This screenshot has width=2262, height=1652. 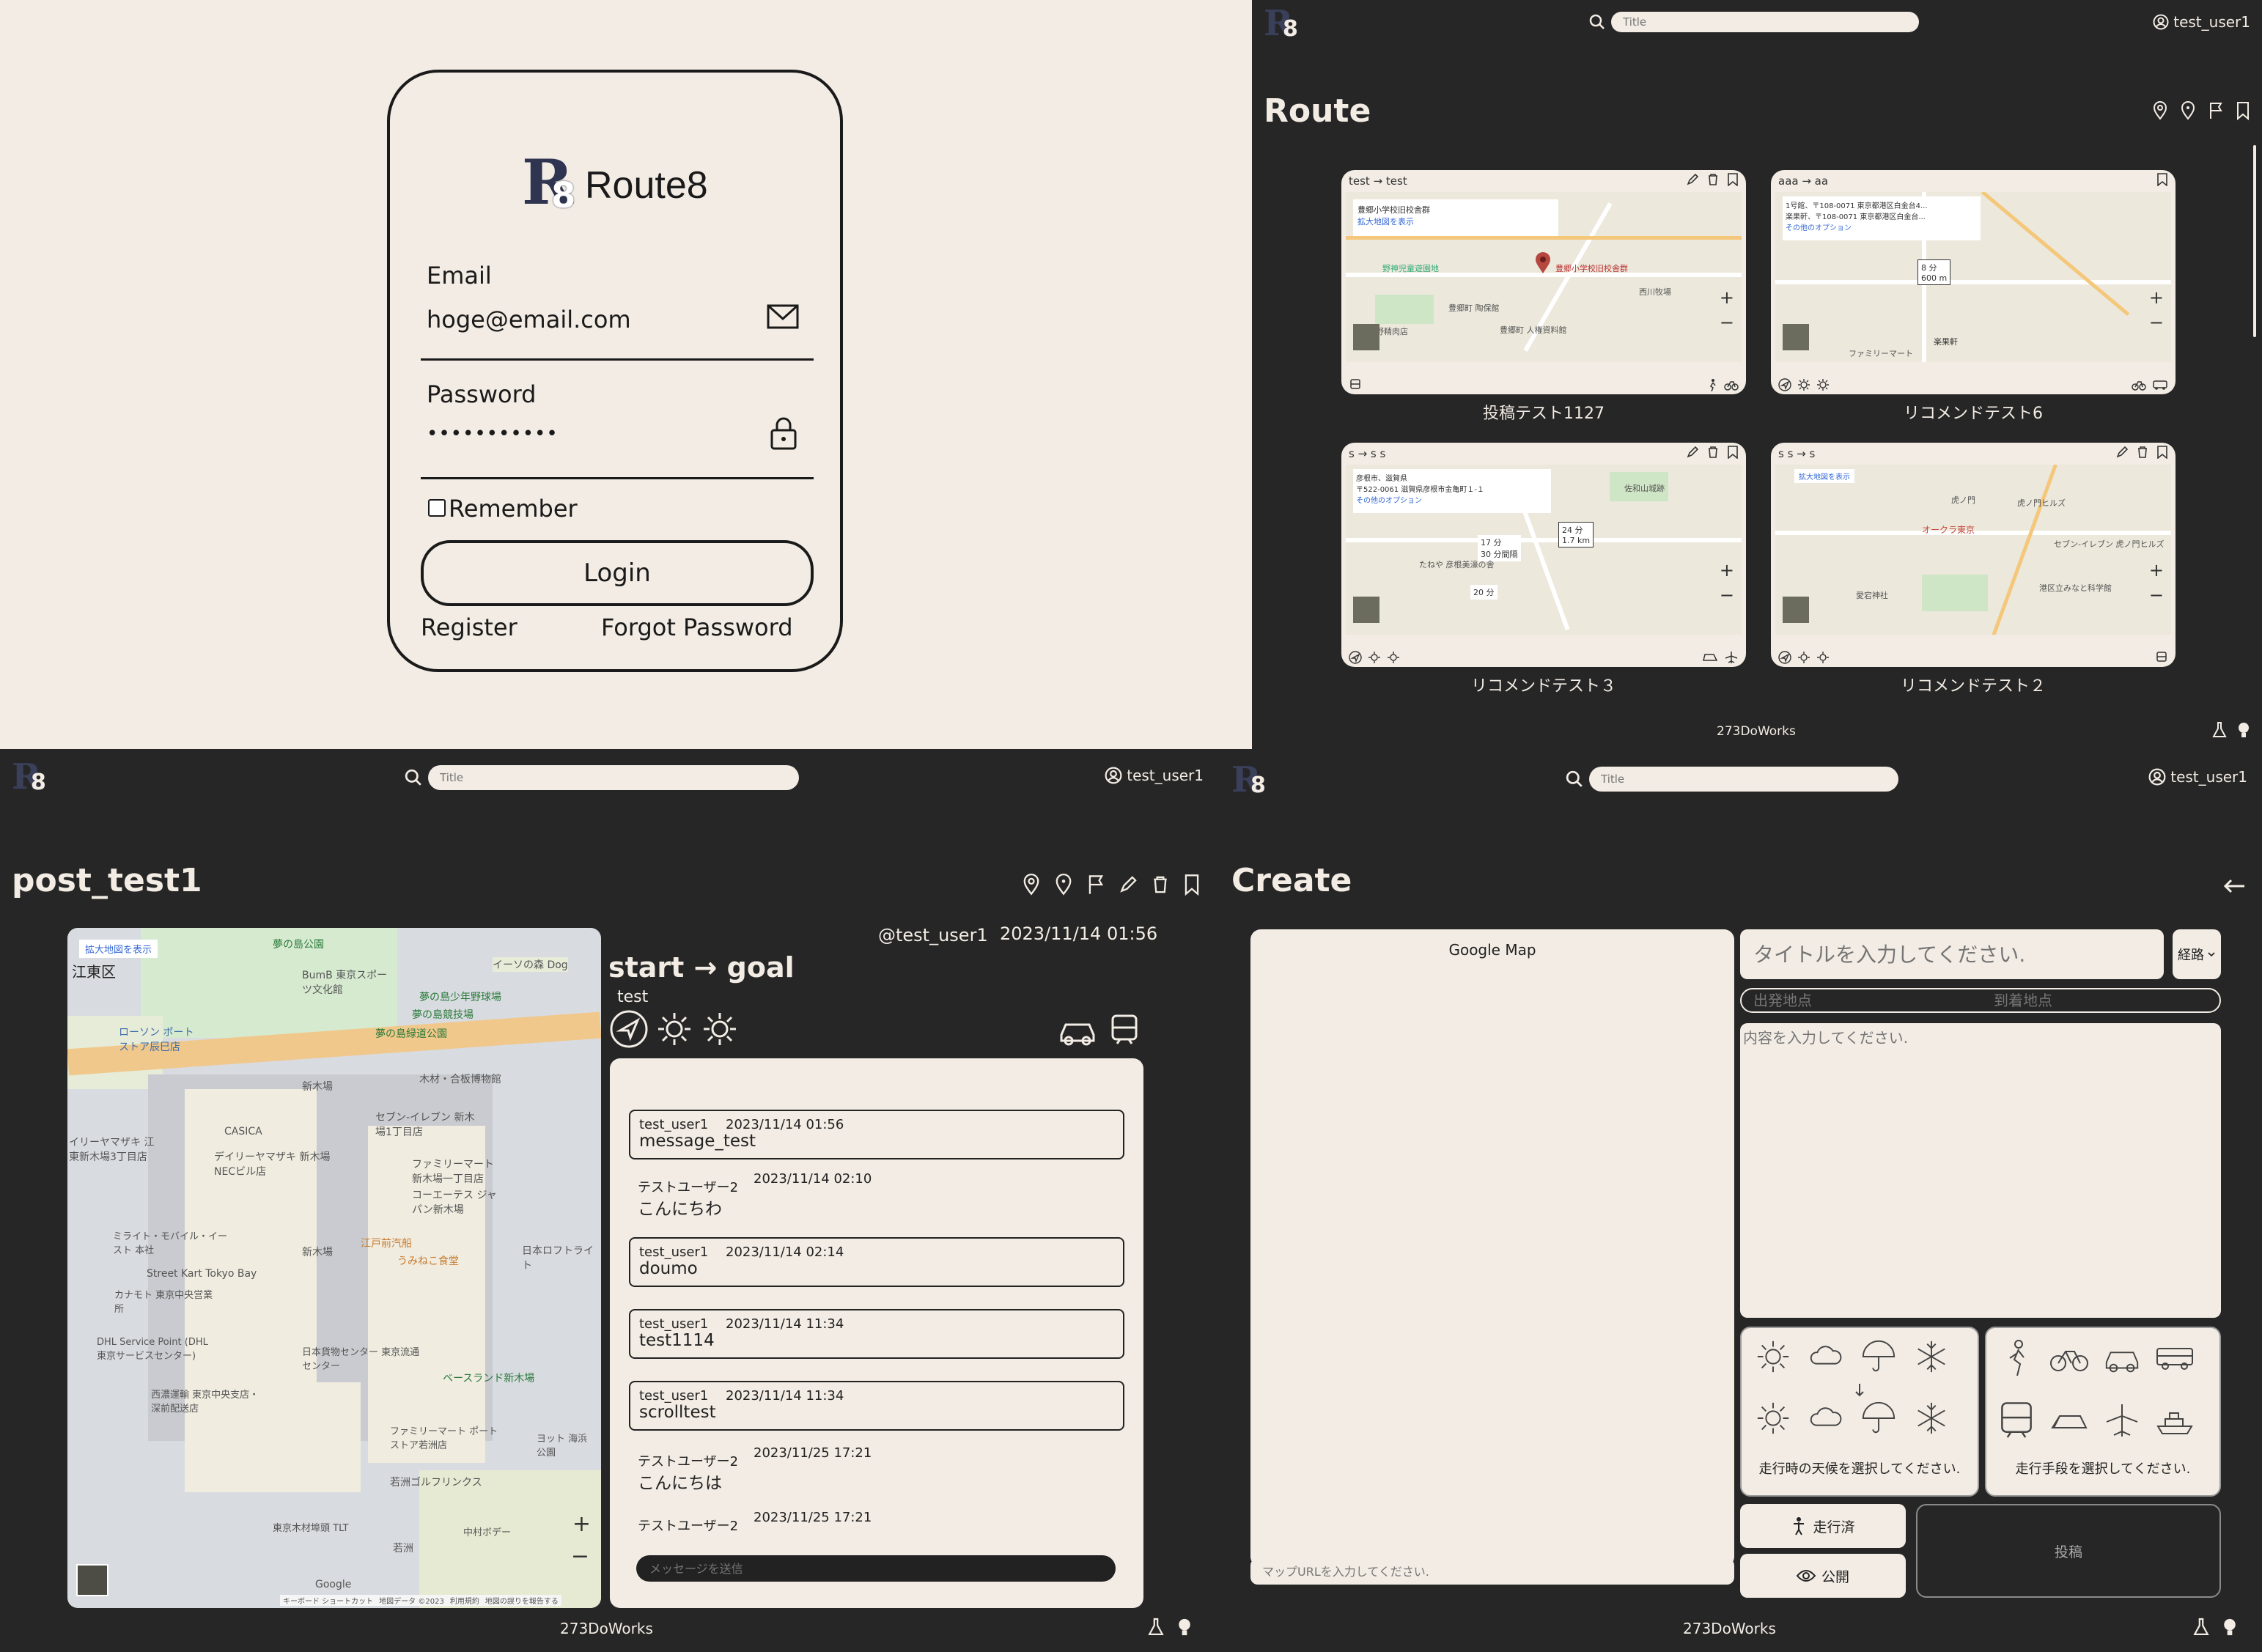 What do you see at coordinates (2197, 954) in the screenshot?
I see `kind-select: 経路` at bounding box center [2197, 954].